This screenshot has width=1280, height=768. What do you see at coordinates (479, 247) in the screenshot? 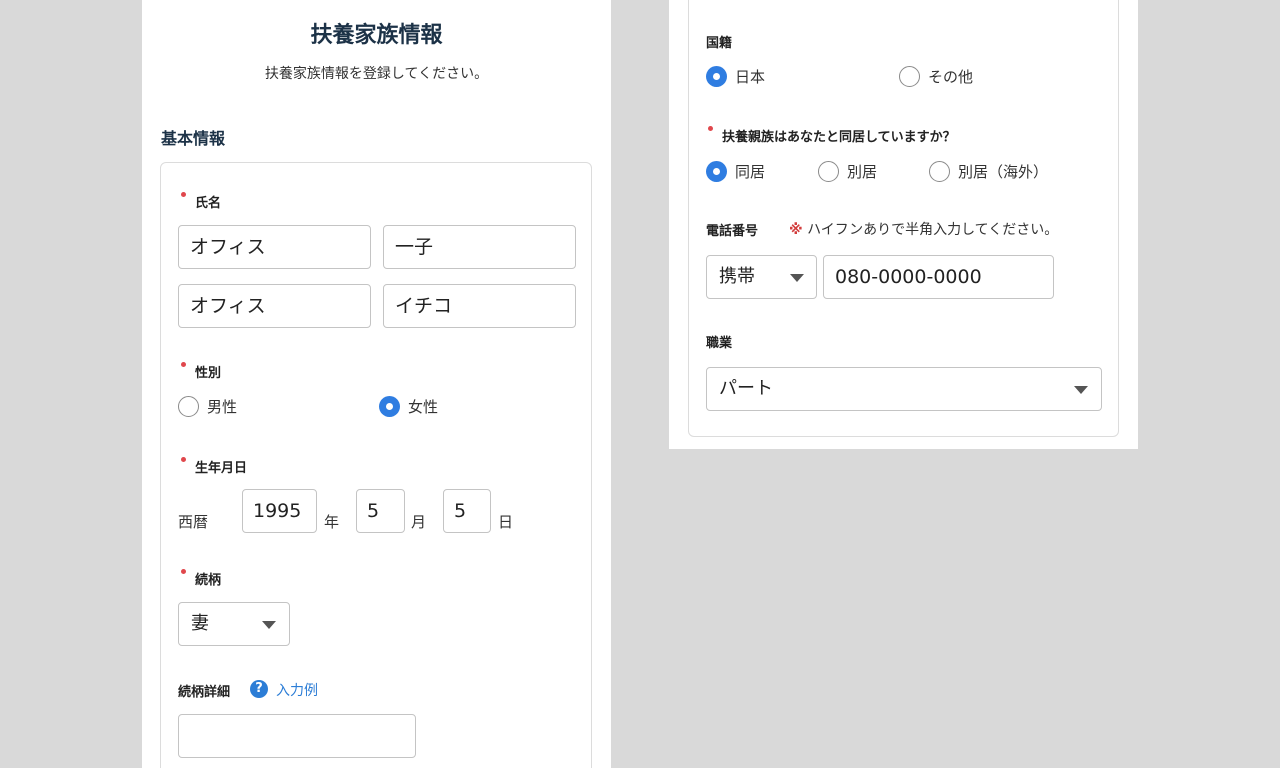
I see `first-name-input: 一子` at bounding box center [479, 247].